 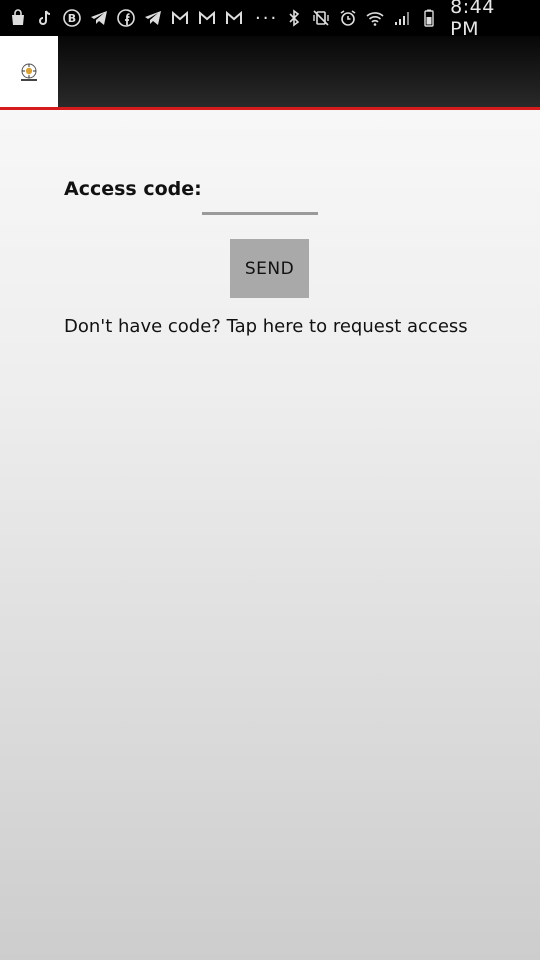 I want to click on system-icons: 8:44 PM, so click(x=412, y=20).